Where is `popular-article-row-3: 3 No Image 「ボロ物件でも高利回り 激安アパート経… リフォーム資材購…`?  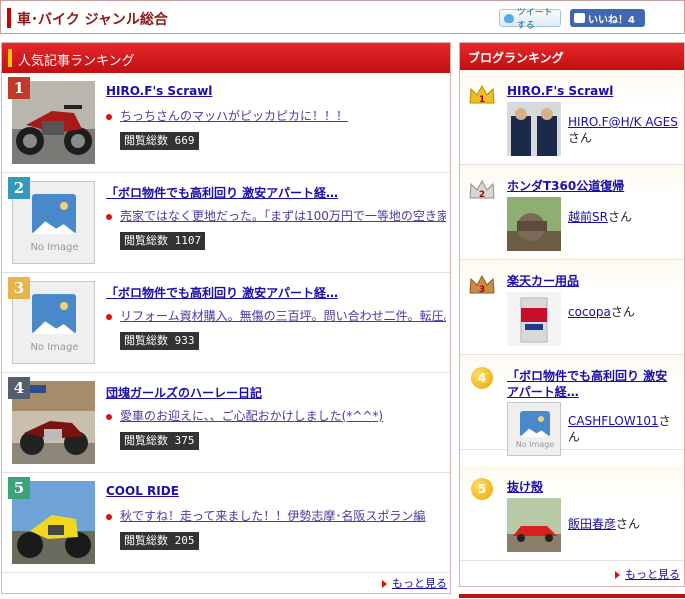 popular-article-row-3: 3 No Image 「ボロ物件でも高利回り 激安アパート経… リフォーム資材購… is located at coordinates (226, 323).